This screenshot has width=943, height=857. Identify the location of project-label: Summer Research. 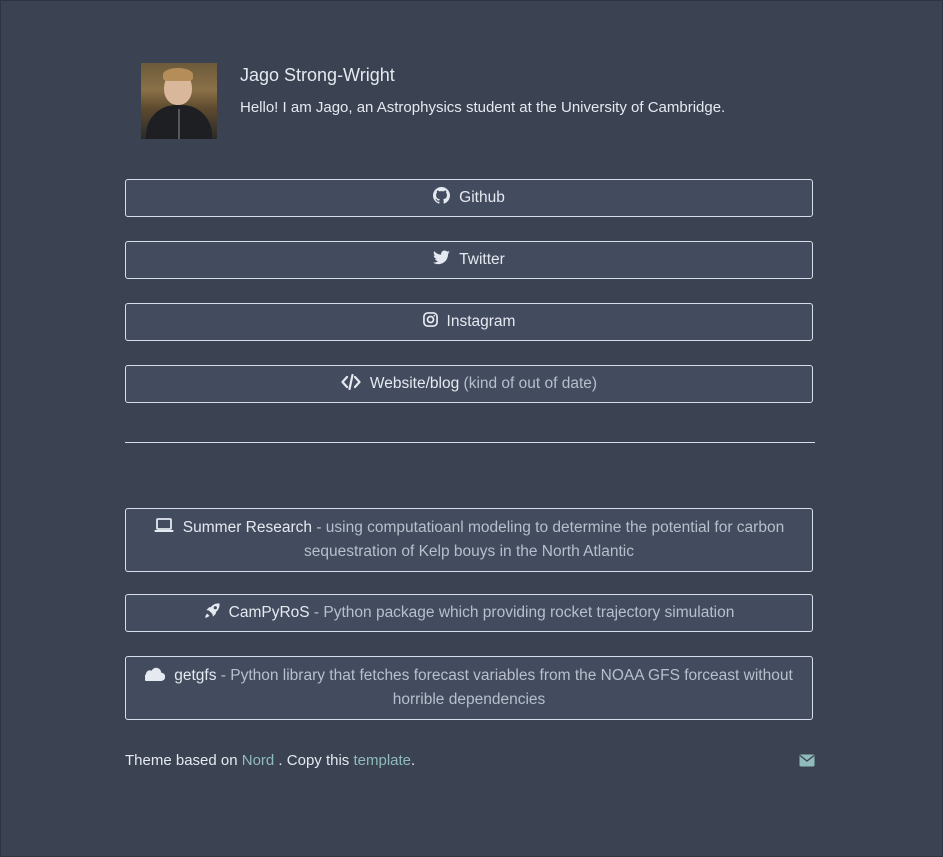
(247, 527).